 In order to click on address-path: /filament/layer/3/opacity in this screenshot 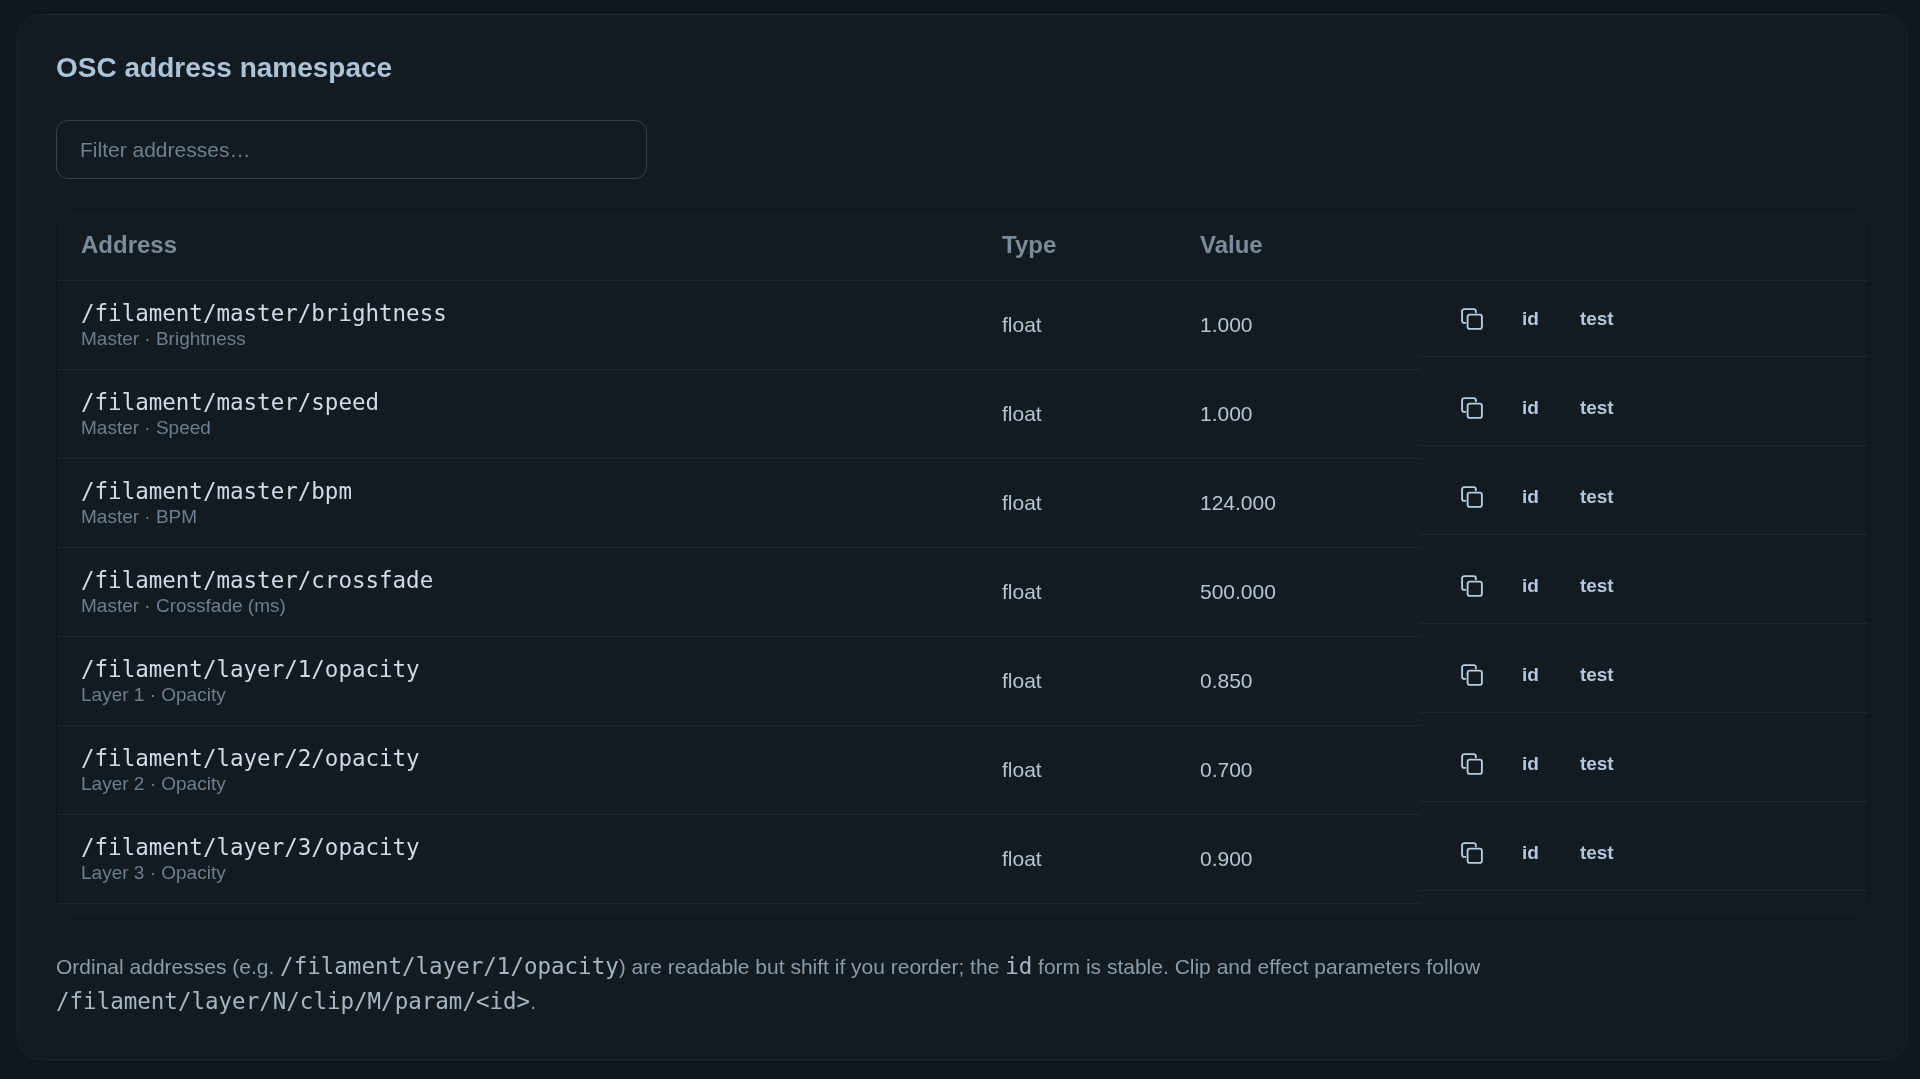, I will do `click(250, 847)`.